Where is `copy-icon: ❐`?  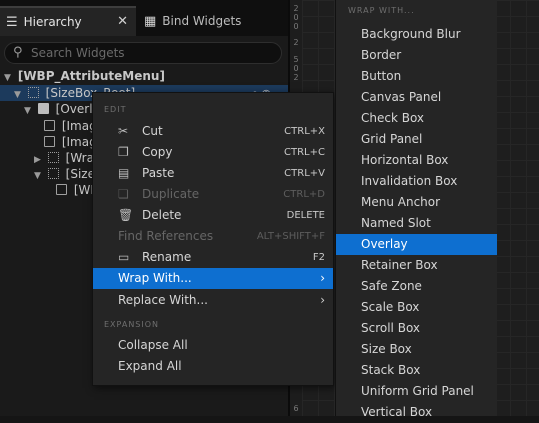
copy-icon: ❐ is located at coordinates (123, 152).